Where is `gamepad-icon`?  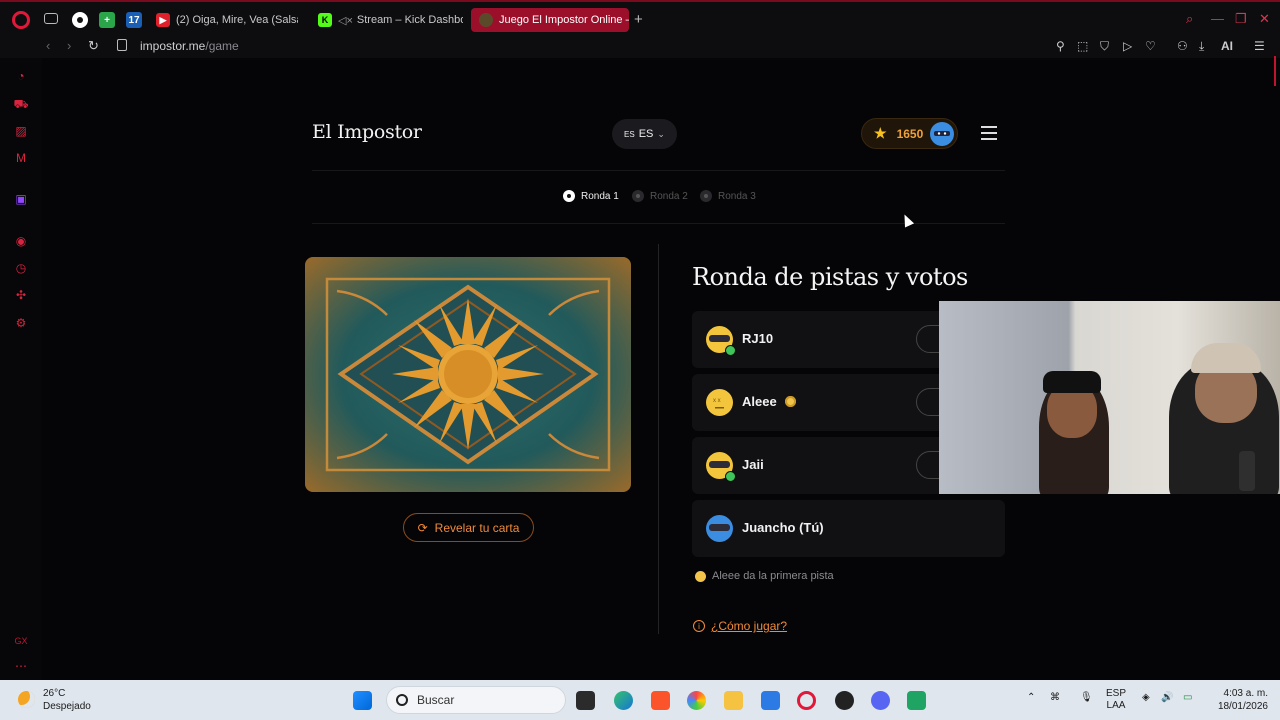 gamepad-icon is located at coordinates (51, 18).